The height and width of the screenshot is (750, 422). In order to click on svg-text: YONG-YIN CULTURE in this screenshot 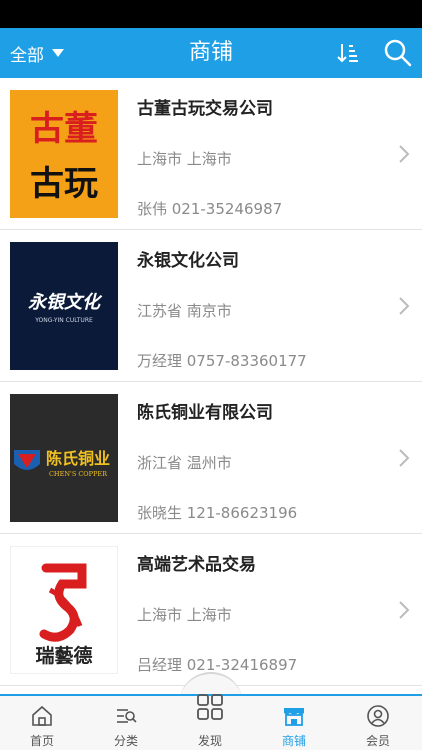, I will do `click(63, 320)`.